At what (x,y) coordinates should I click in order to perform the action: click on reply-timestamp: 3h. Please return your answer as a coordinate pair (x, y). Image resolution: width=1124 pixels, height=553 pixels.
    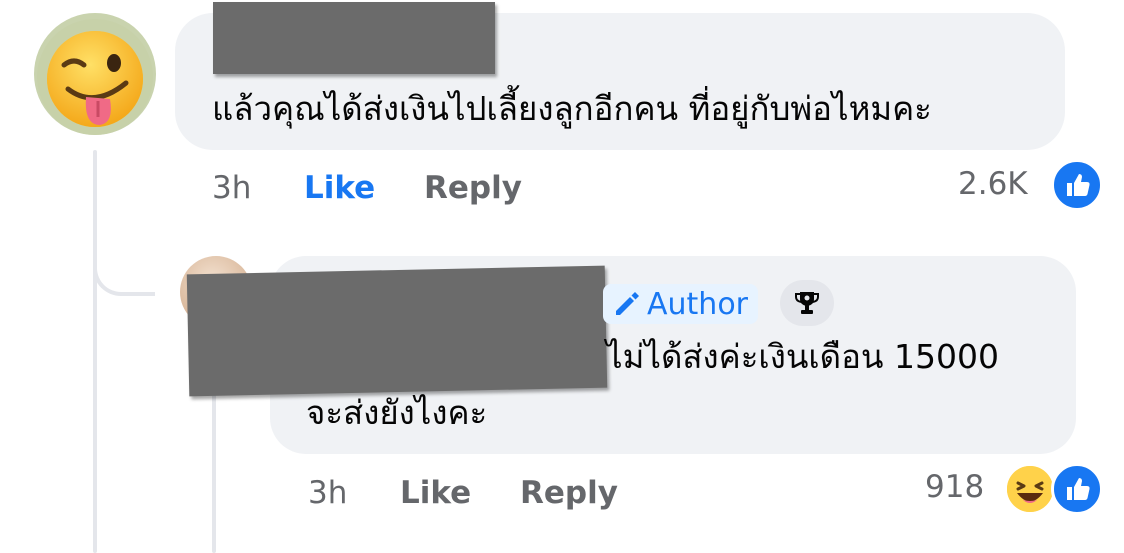
    Looking at the image, I should click on (327, 493).